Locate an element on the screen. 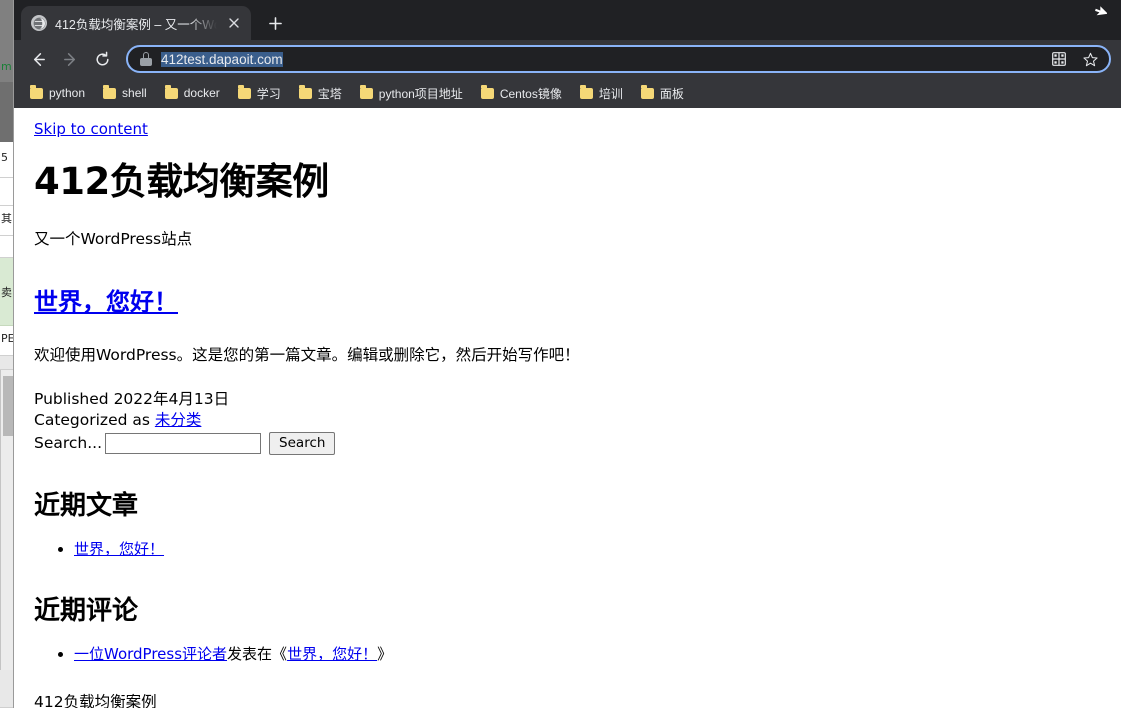 This screenshot has width=1121, height=708. list-item: 世界，您好！ is located at coordinates (597, 549).